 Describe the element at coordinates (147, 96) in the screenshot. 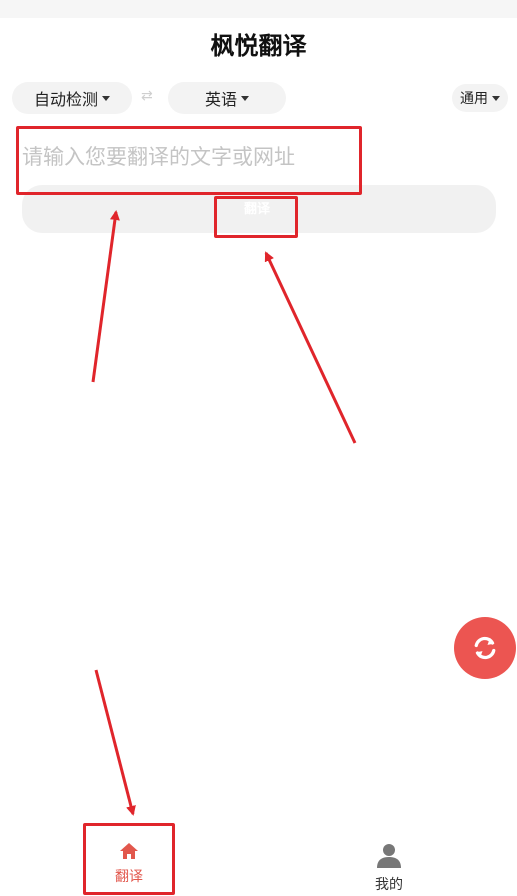

I see `swap-icon: ⇄` at that location.